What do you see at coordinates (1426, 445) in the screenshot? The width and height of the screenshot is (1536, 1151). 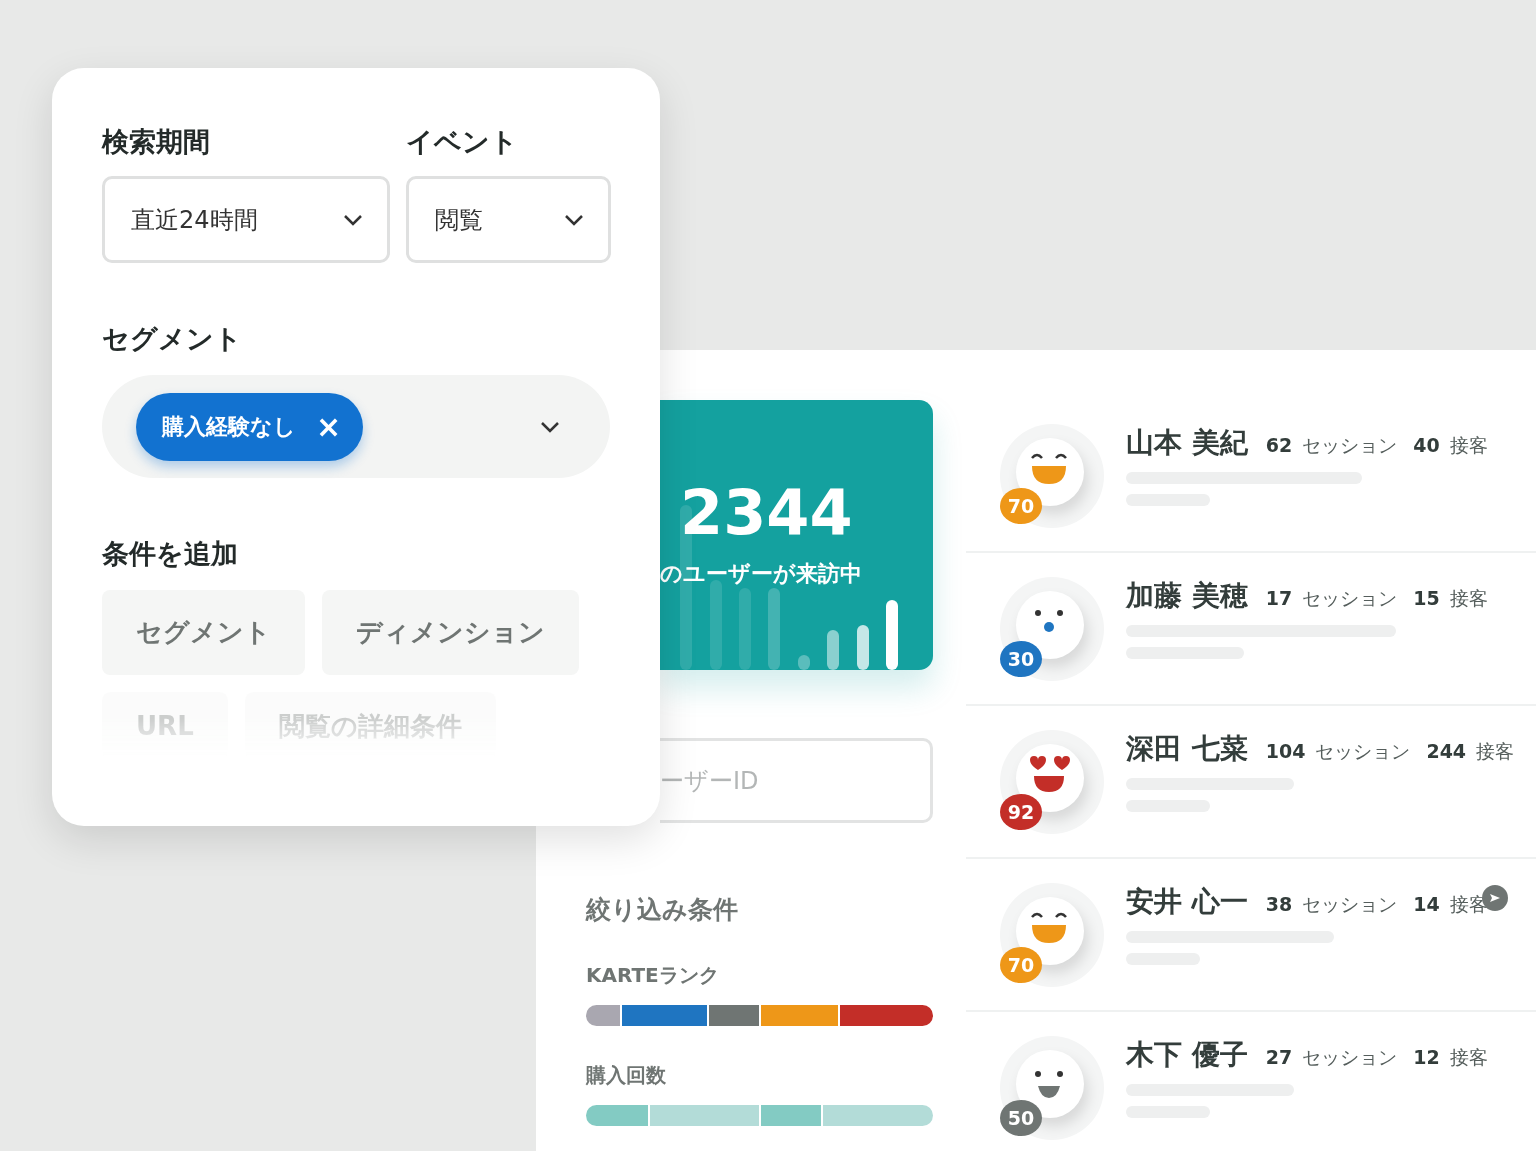 I see `action-count: 40` at bounding box center [1426, 445].